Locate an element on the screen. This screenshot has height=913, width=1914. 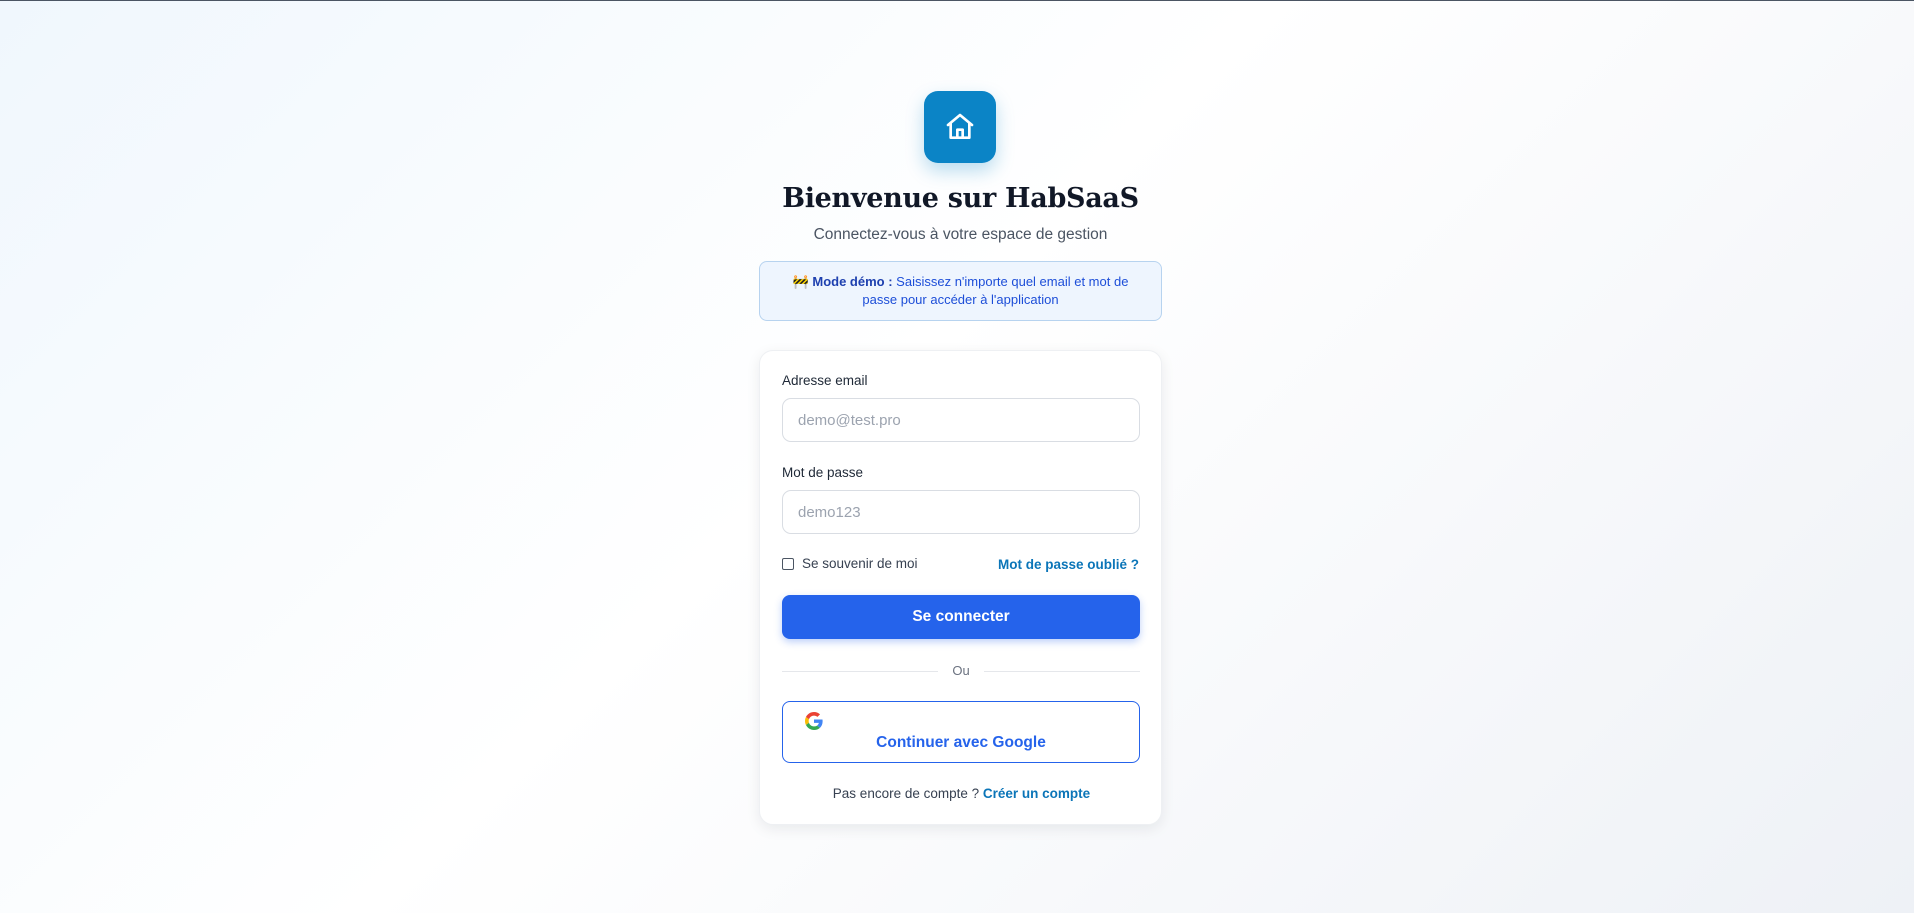
signup-prompt: Pas encore de compte ? Créer un compte is located at coordinates (961, 793).